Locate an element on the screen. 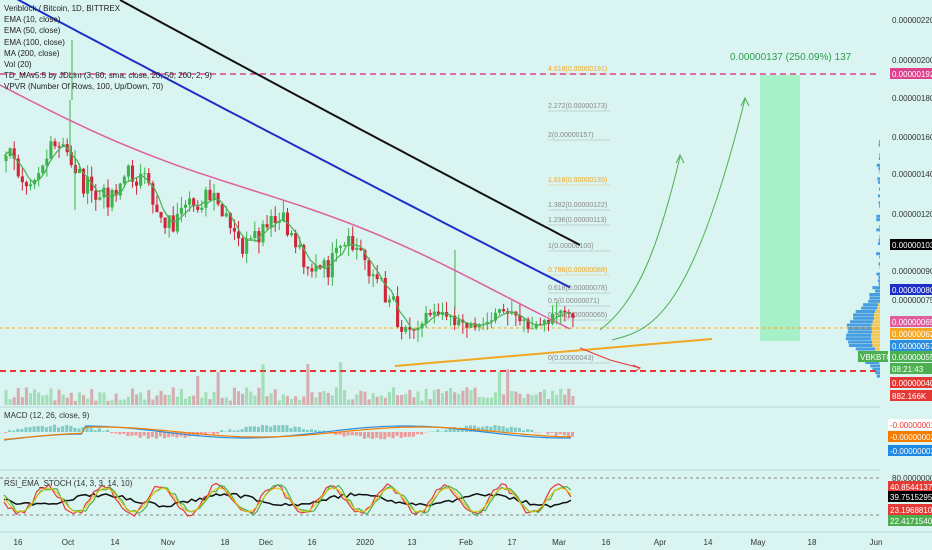 This screenshot has height=550, width=932. pair-title: Veriblock / Bitcoin, 1D, BITTREX is located at coordinates (108, 8).